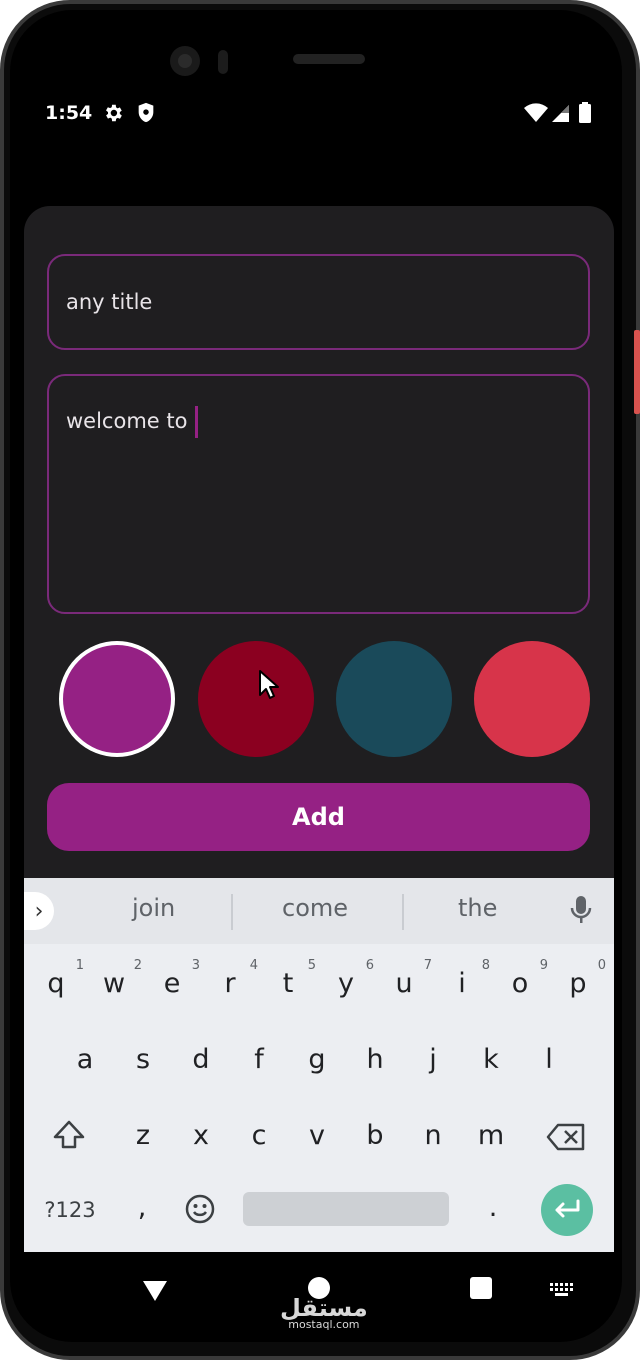 This screenshot has height=1360, width=640. What do you see at coordinates (70, 1210) in the screenshot?
I see `symbols-key: ?123` at bounding box center [70, 1210].